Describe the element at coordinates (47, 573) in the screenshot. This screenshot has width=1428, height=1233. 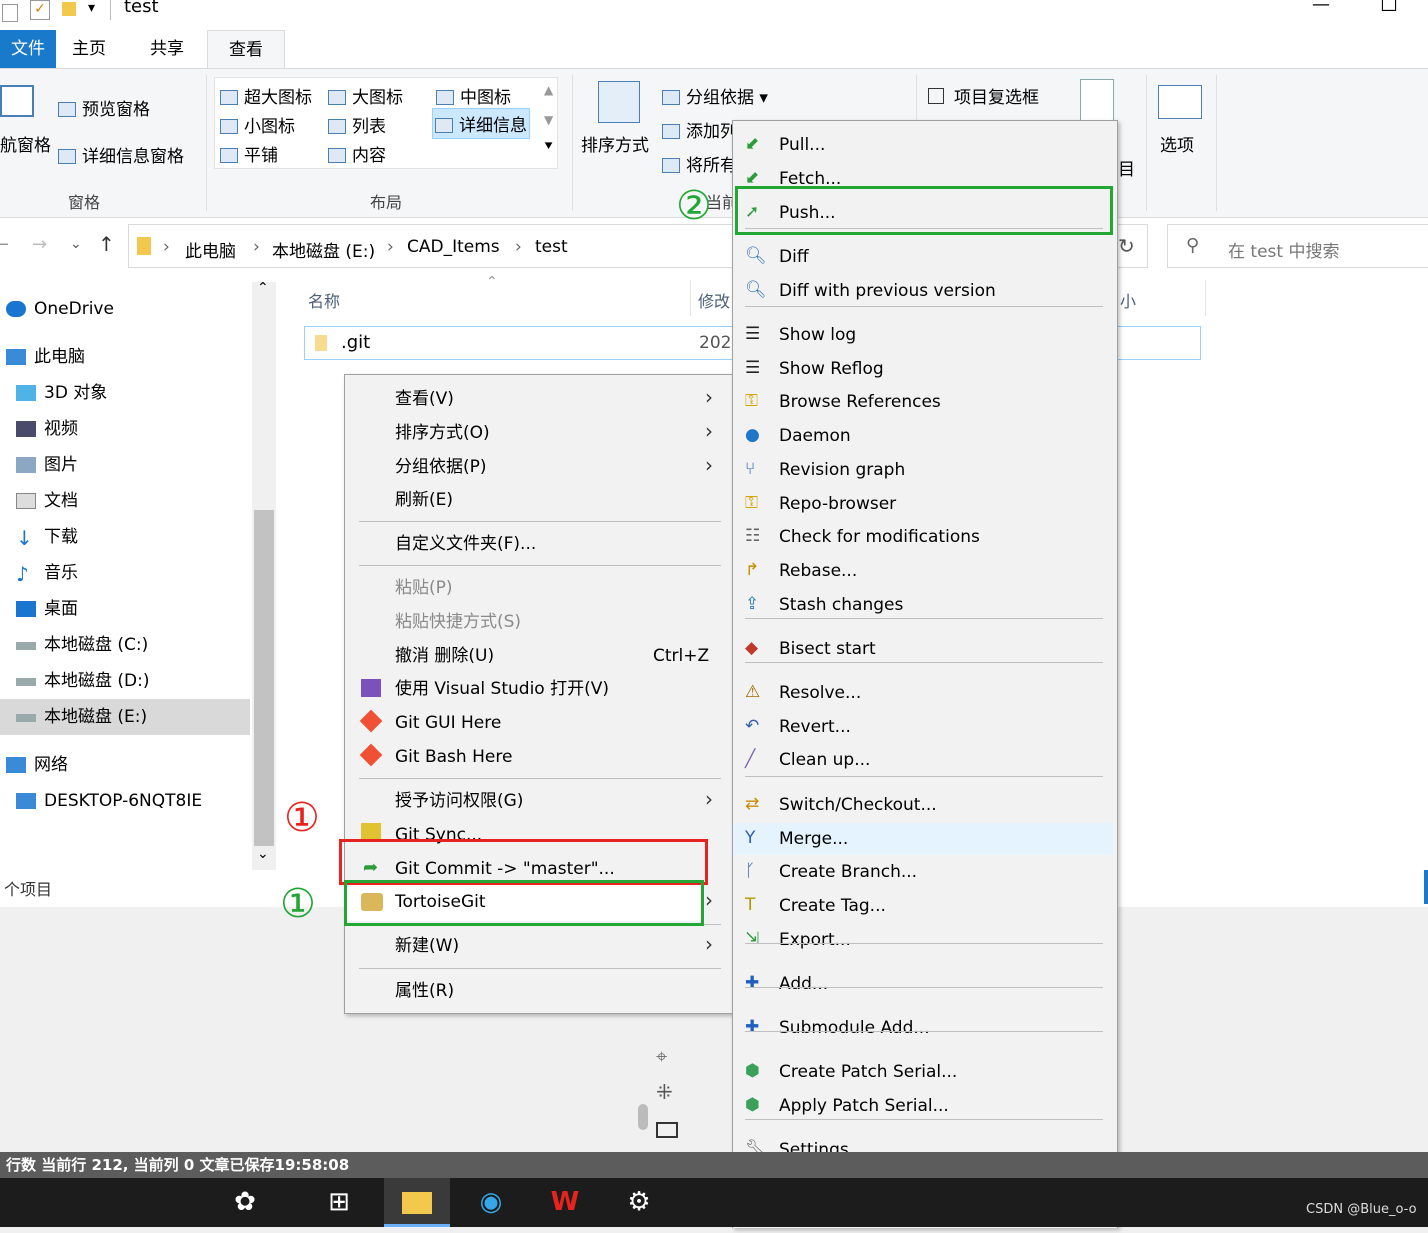
I see `nav-item-music: ♪ 音乐` at that location.